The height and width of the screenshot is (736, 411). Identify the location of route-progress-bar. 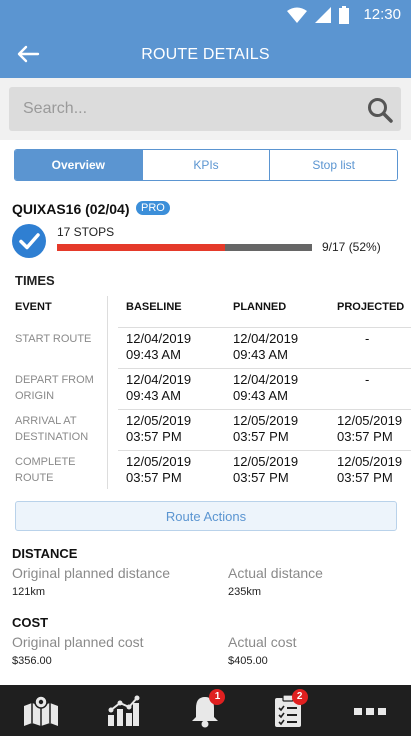
(184, 247).